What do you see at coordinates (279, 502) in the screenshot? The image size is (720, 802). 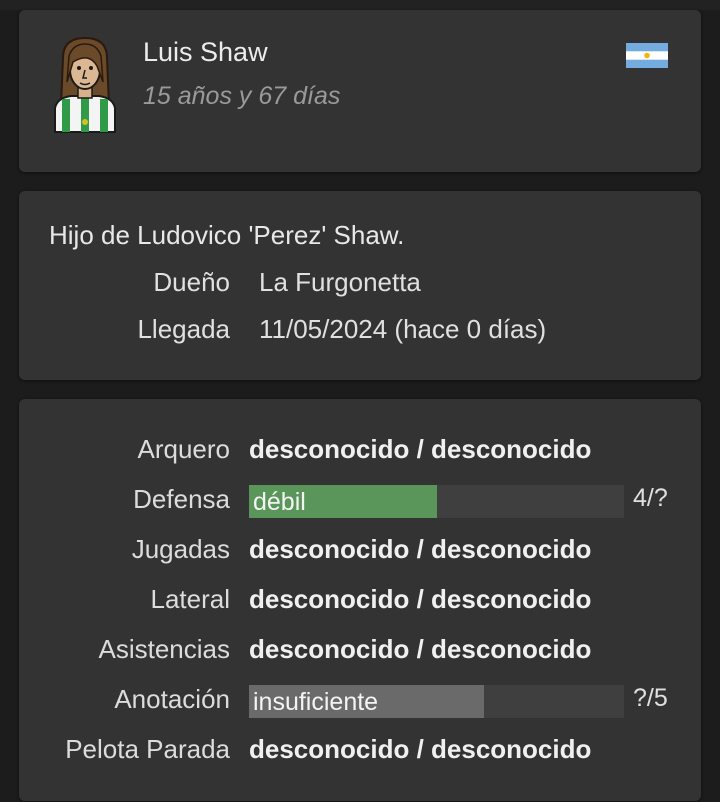 I see `skill-bar-text: débil` at bounding box center [279, 502].